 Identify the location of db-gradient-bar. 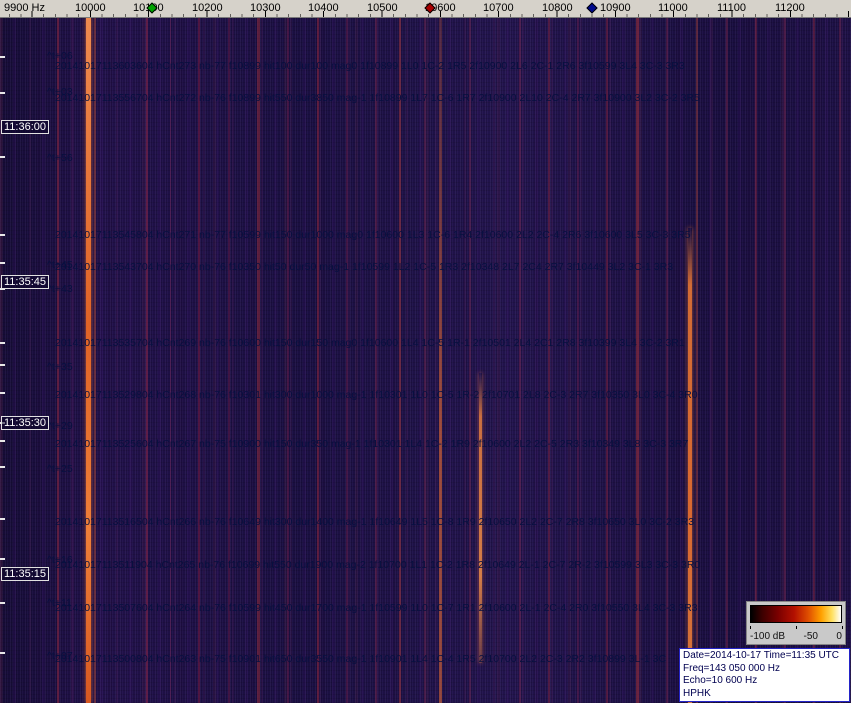
(796, 614).